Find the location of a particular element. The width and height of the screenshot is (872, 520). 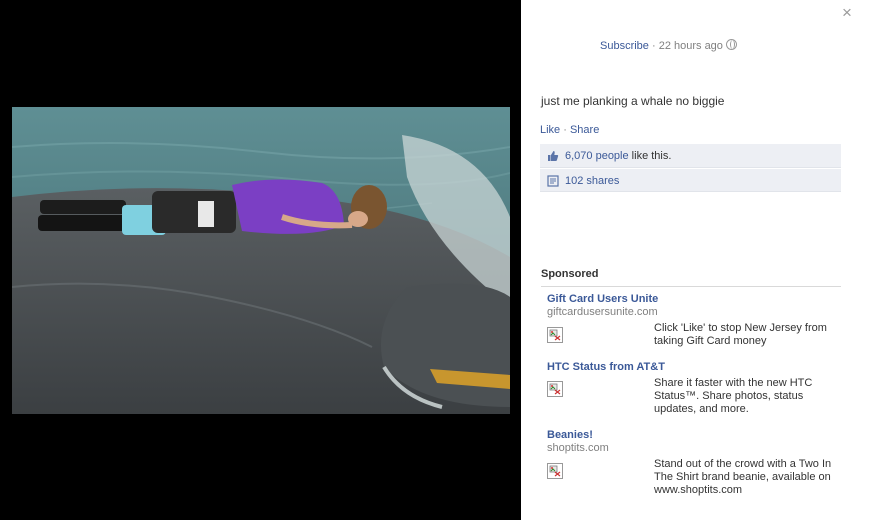

shares-icon is located at coordinates (553, 181).